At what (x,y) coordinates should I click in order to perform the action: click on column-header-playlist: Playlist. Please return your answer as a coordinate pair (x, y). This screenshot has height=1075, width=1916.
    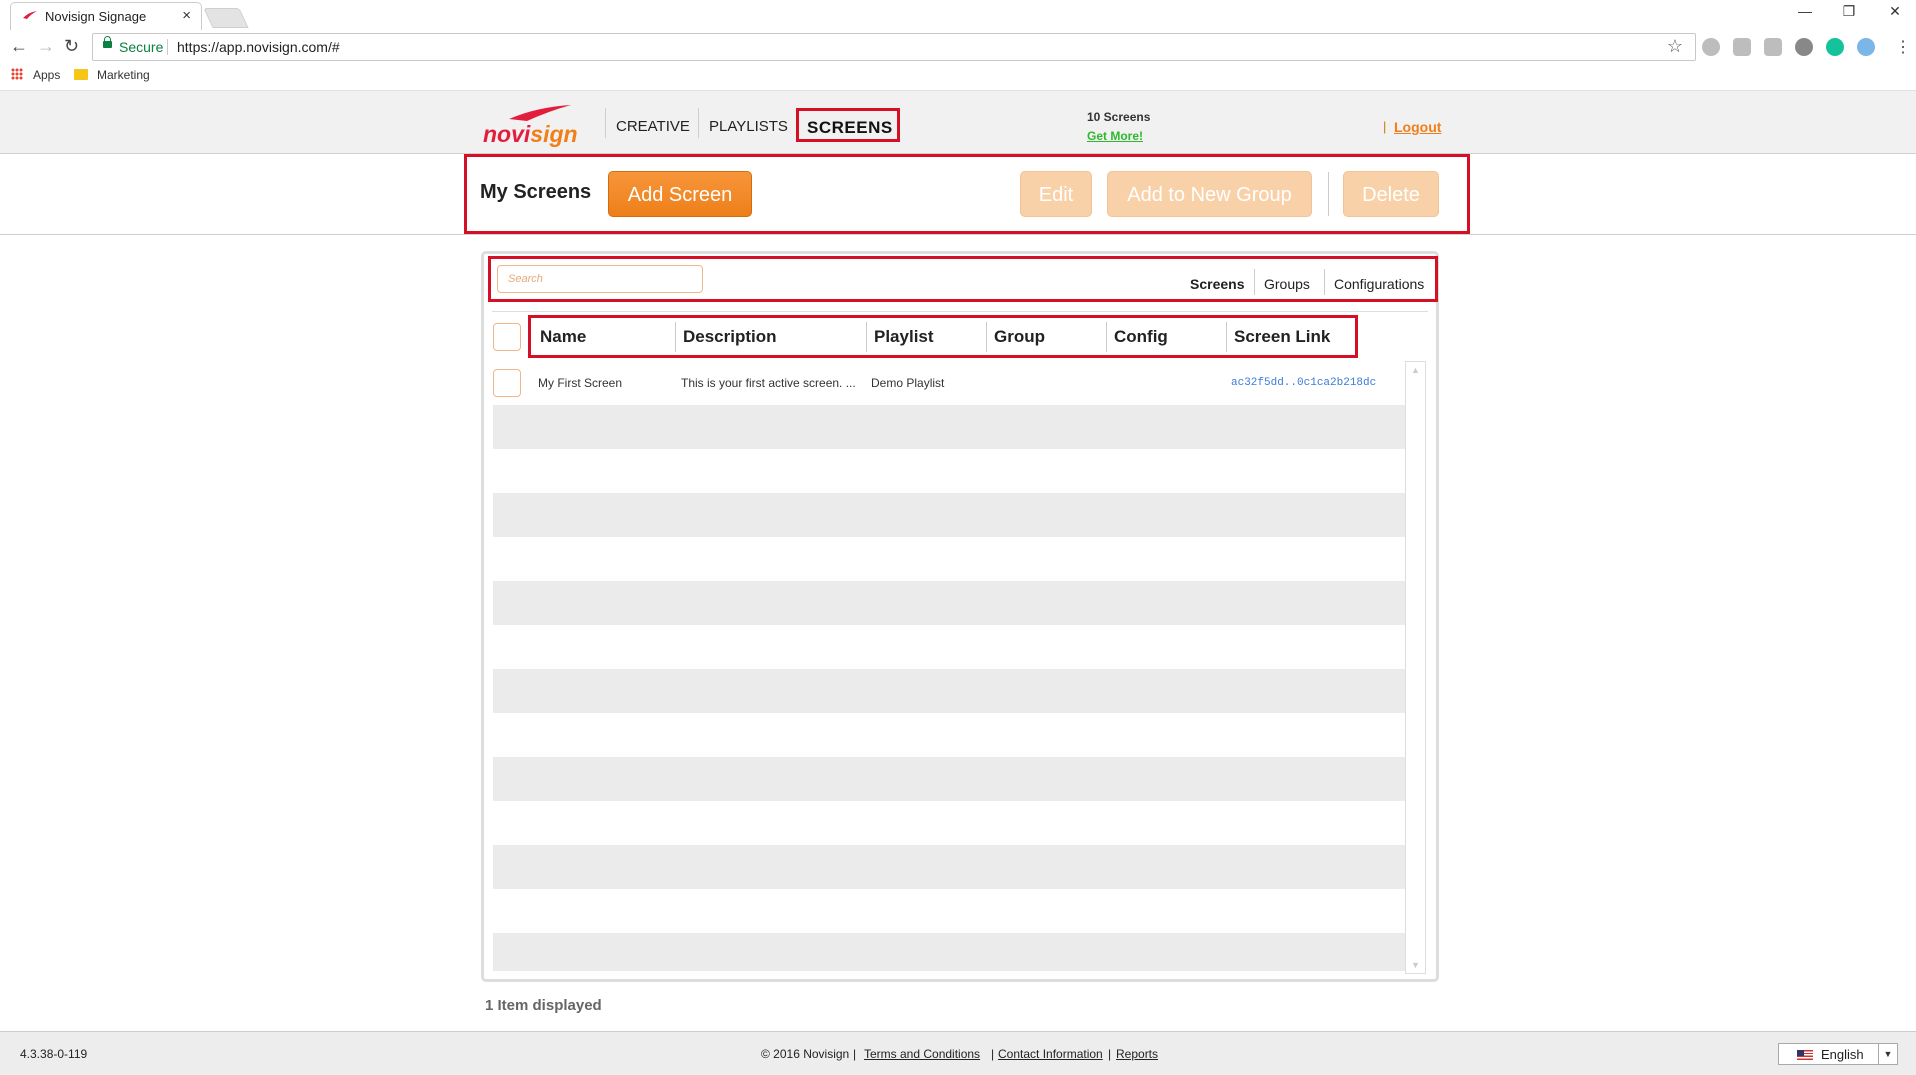
    Looking at the image, I should click on (904, 337).